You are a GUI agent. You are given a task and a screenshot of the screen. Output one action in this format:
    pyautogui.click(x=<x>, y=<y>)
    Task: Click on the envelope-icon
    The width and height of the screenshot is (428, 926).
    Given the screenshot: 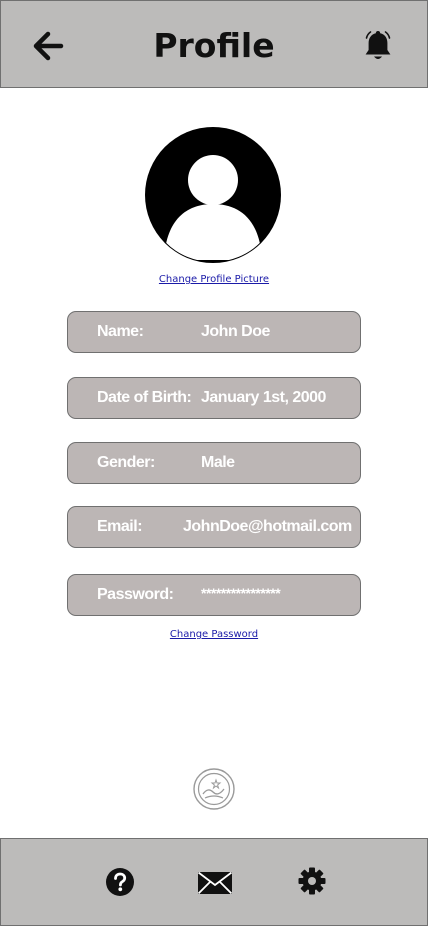 What is the action you would take?
    pyautogui.click(x=215, y=883)
    